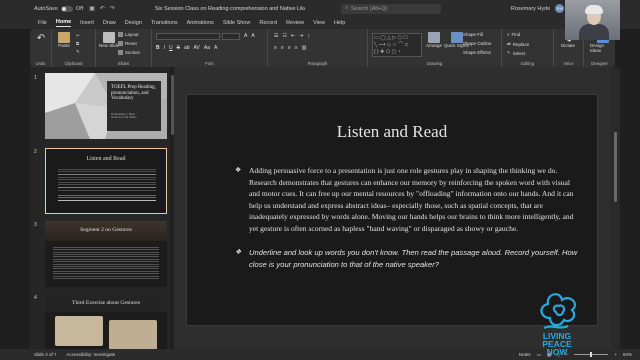  I want to click on format-button-7: A, so click(215, 48).